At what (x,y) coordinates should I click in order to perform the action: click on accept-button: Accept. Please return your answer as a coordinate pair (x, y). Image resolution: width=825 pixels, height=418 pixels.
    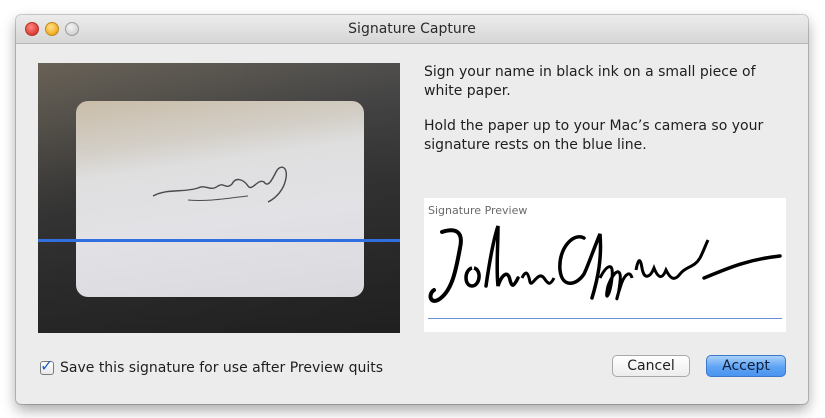
    Looking at the image, I should click on (746, 366).